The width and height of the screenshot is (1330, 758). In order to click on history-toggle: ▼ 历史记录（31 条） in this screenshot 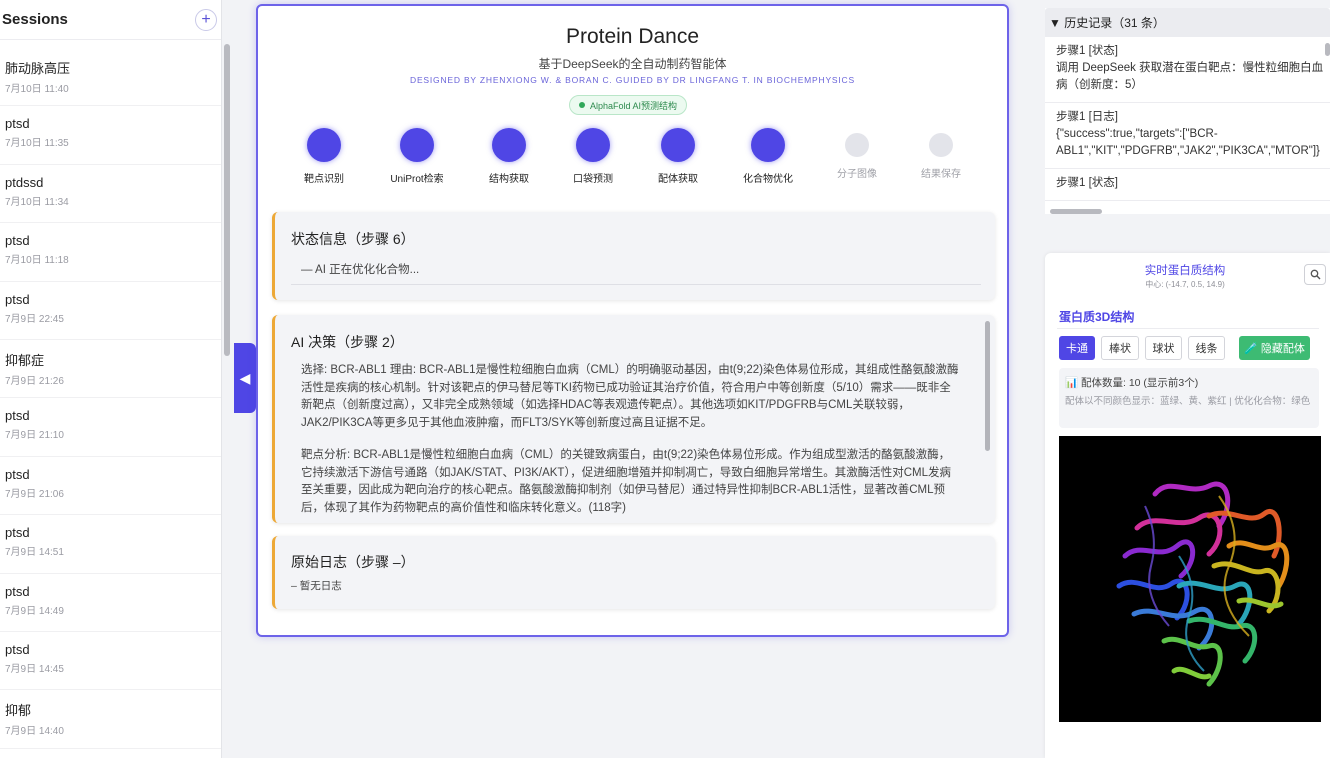, I will do `click(1187, 22)`.